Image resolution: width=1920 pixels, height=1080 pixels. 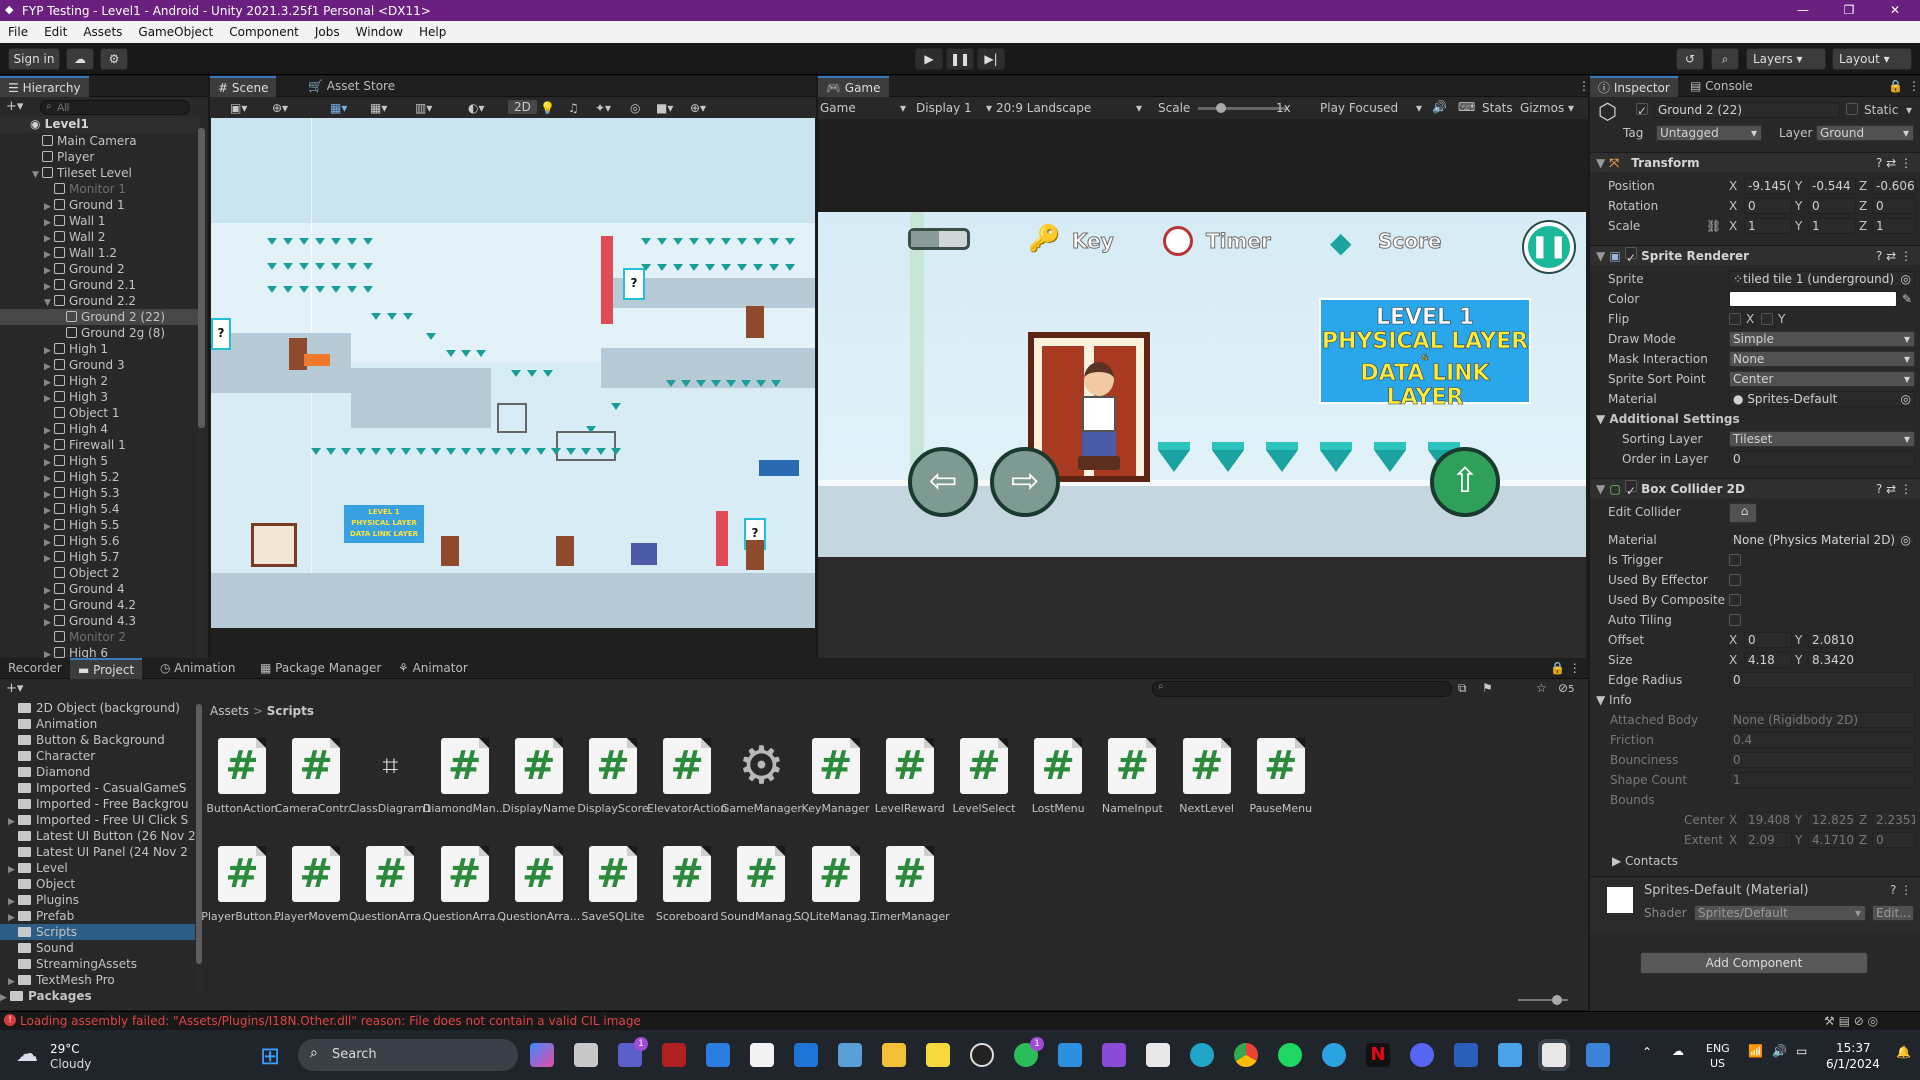 I want to click on chrome-icon, so click(x=1246, y=1055).